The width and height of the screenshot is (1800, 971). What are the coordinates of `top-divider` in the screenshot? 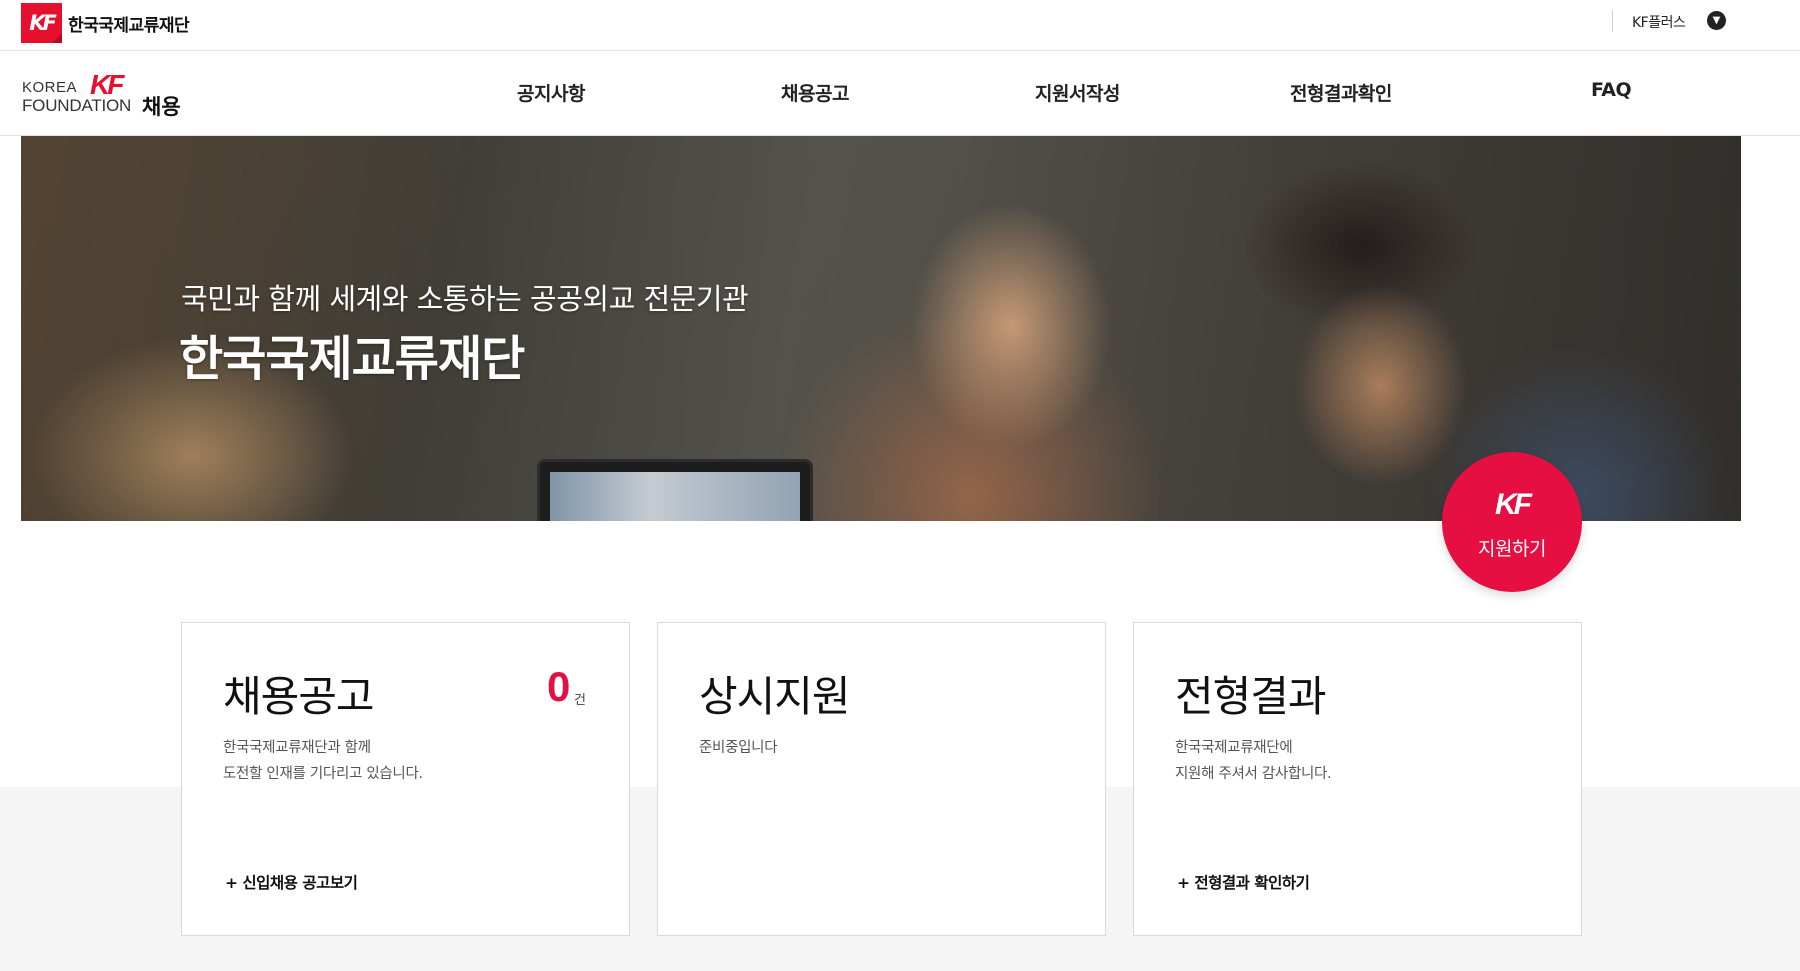 It's located at (1612, 21).